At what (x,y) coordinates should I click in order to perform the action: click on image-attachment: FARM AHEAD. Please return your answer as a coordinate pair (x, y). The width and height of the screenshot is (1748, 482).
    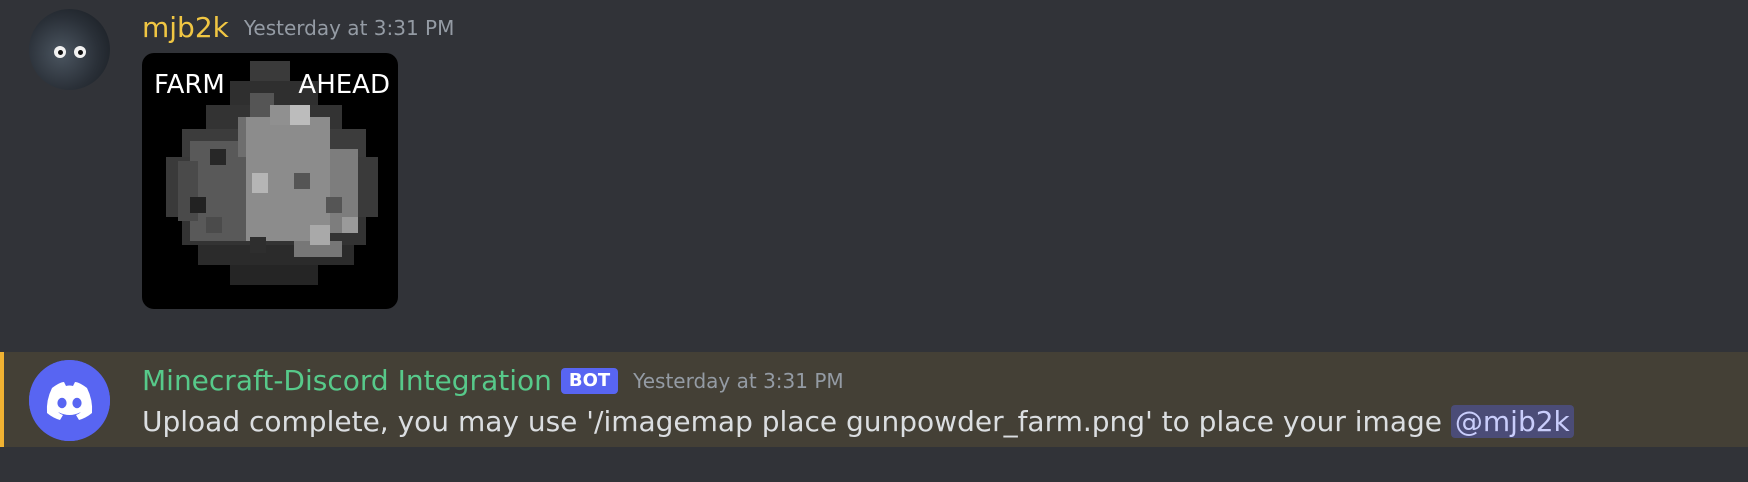
    Looking at the image, I should click on (270, 181).